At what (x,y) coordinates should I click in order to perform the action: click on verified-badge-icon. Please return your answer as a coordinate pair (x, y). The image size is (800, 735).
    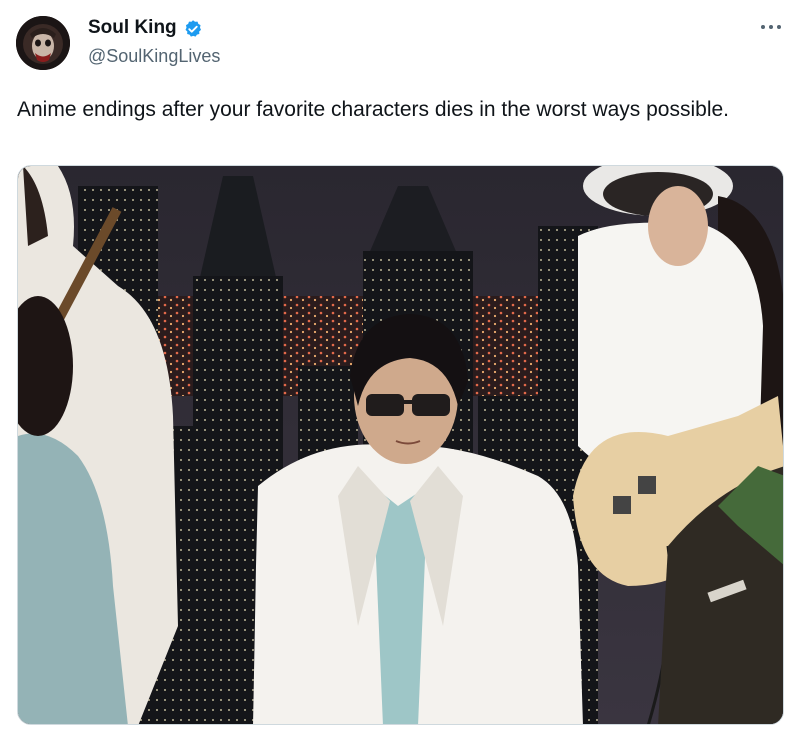
    Looking at the image, I should click on (193, 29).